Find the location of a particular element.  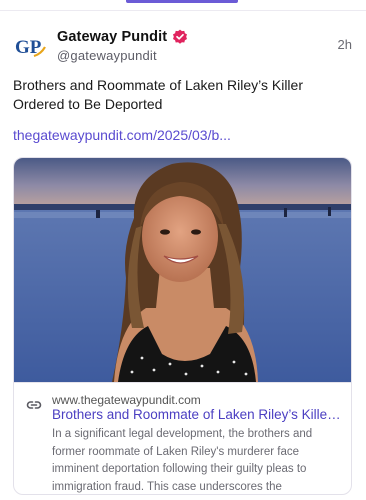

active-tab-indicator is located at coordinates (182, 1).